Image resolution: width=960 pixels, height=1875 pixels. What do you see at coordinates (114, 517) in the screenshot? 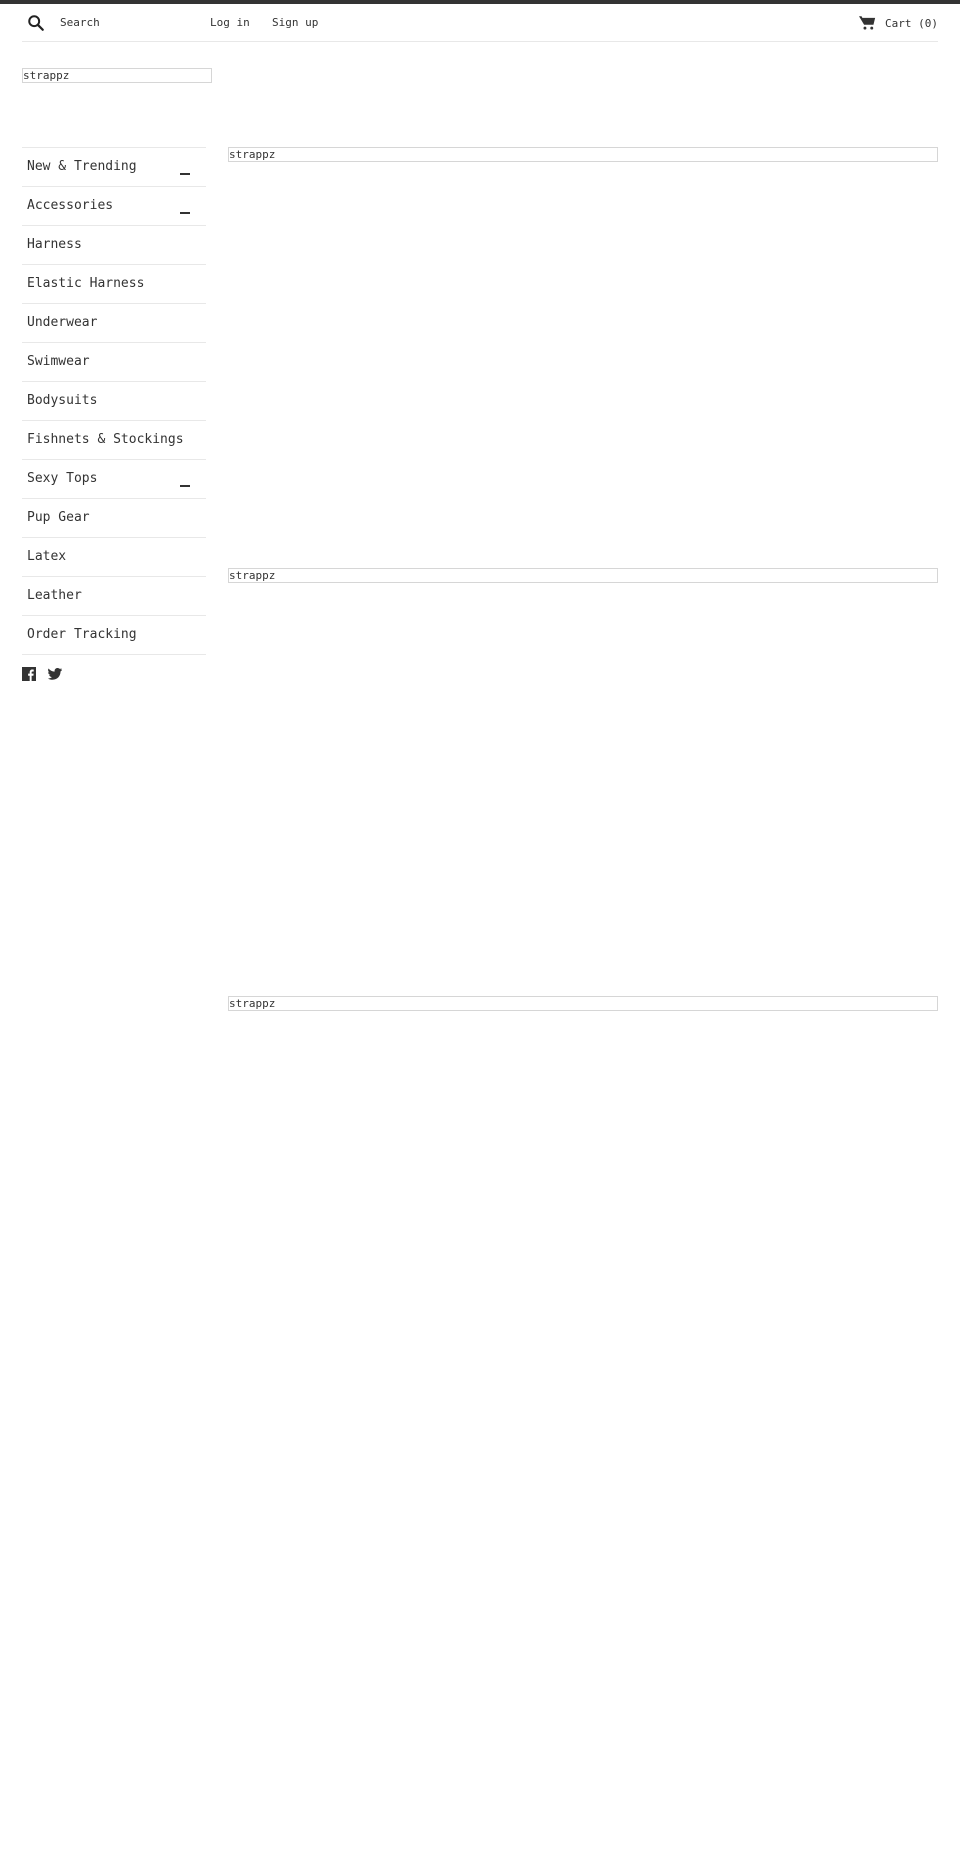
I see `sidebar-item-pup-gear: Pup Gear` at bounding box center [114, 517].